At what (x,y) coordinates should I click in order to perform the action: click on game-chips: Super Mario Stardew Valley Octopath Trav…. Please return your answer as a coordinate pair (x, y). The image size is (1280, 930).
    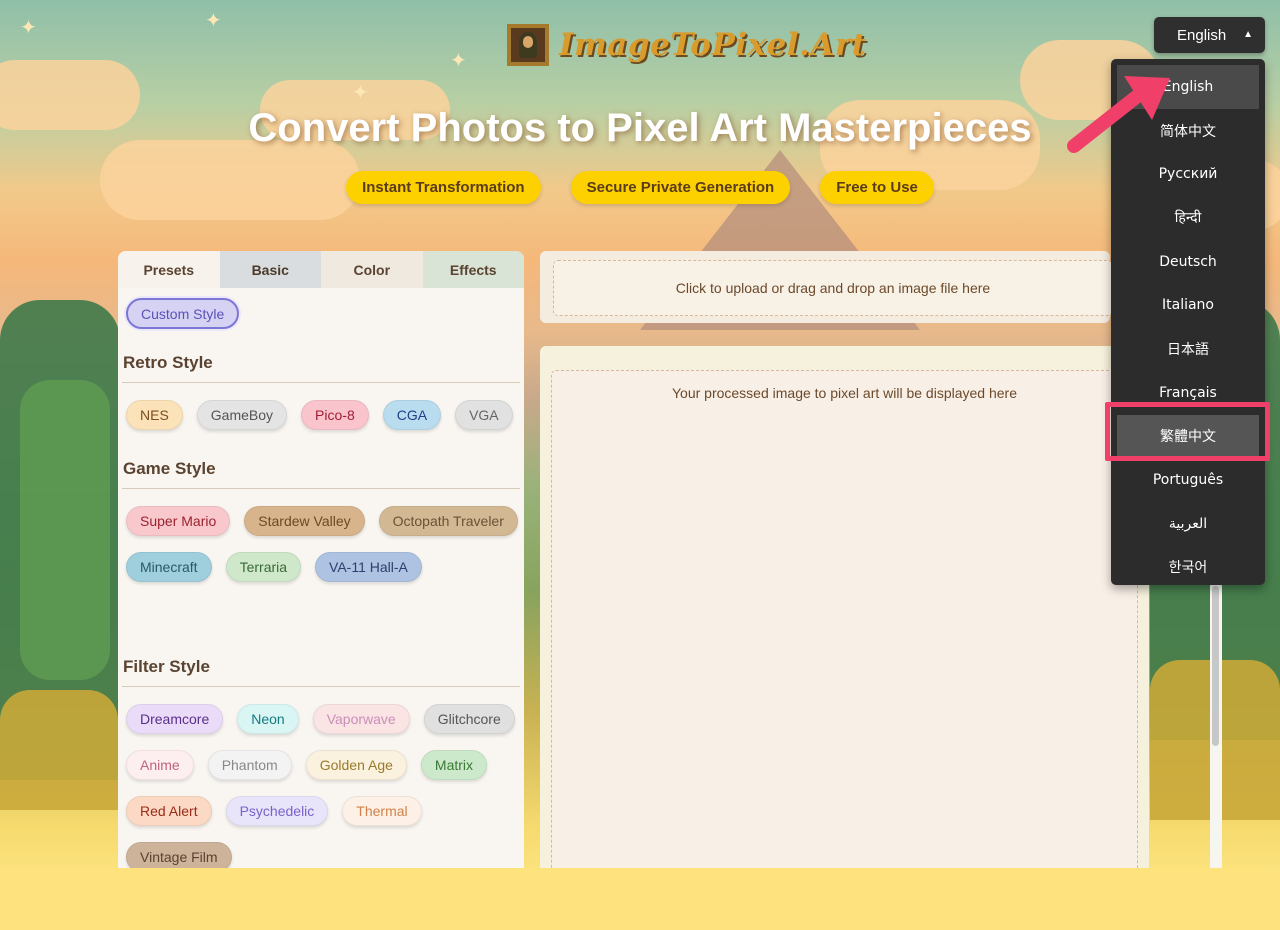
    Looking at the image, I should click on (322, 544).